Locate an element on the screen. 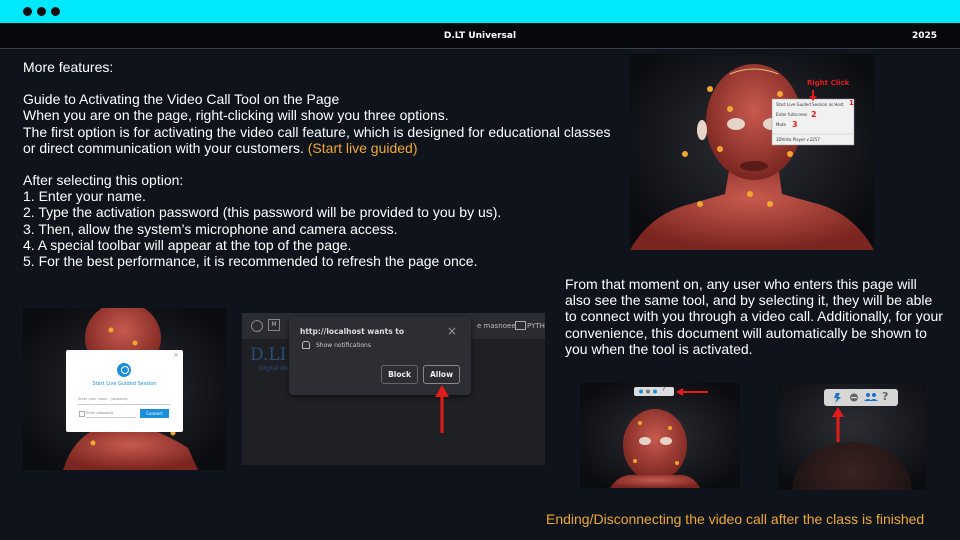 The width and height of the screenshot is (960, 540). page-year: 2025 is located at coordinates (924, 36).